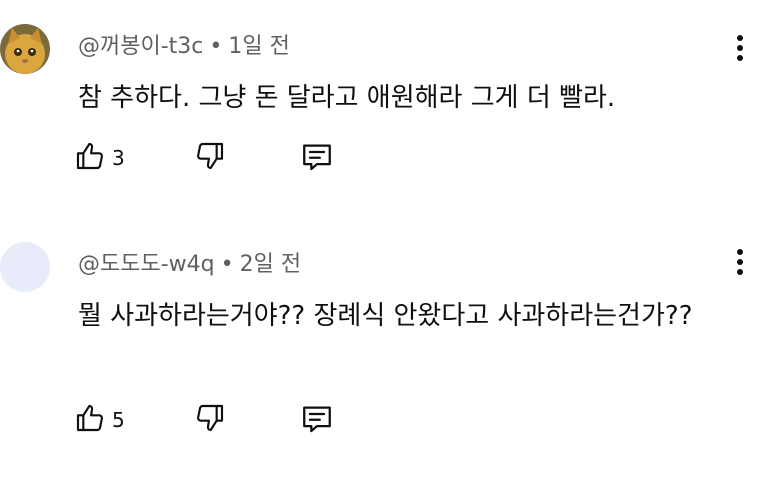 The image size is (776, 478). What do you see at coordinates (140, 46) in the screenshot?
I see `comment-author: @꺼봉이-t3c` at bounding box center [140, 46].